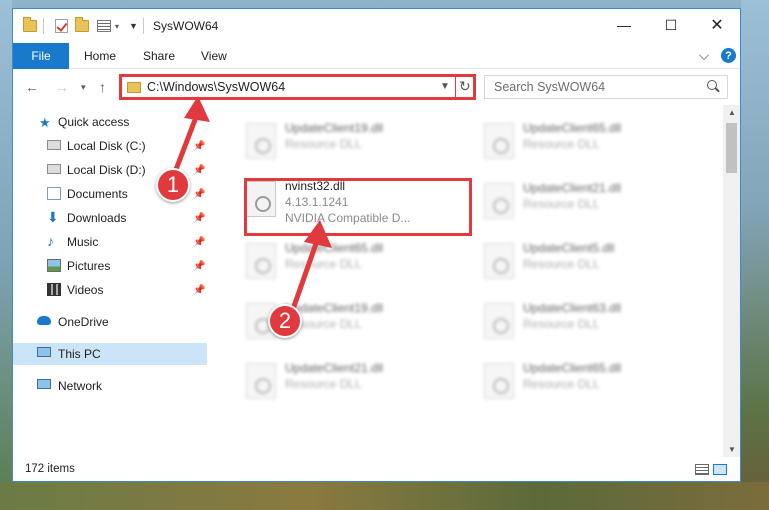 The width and height of the screenshot is (769, 510). I want to click on file-item: UpdateClient5.dll Resource DLL, so click(579, 263).